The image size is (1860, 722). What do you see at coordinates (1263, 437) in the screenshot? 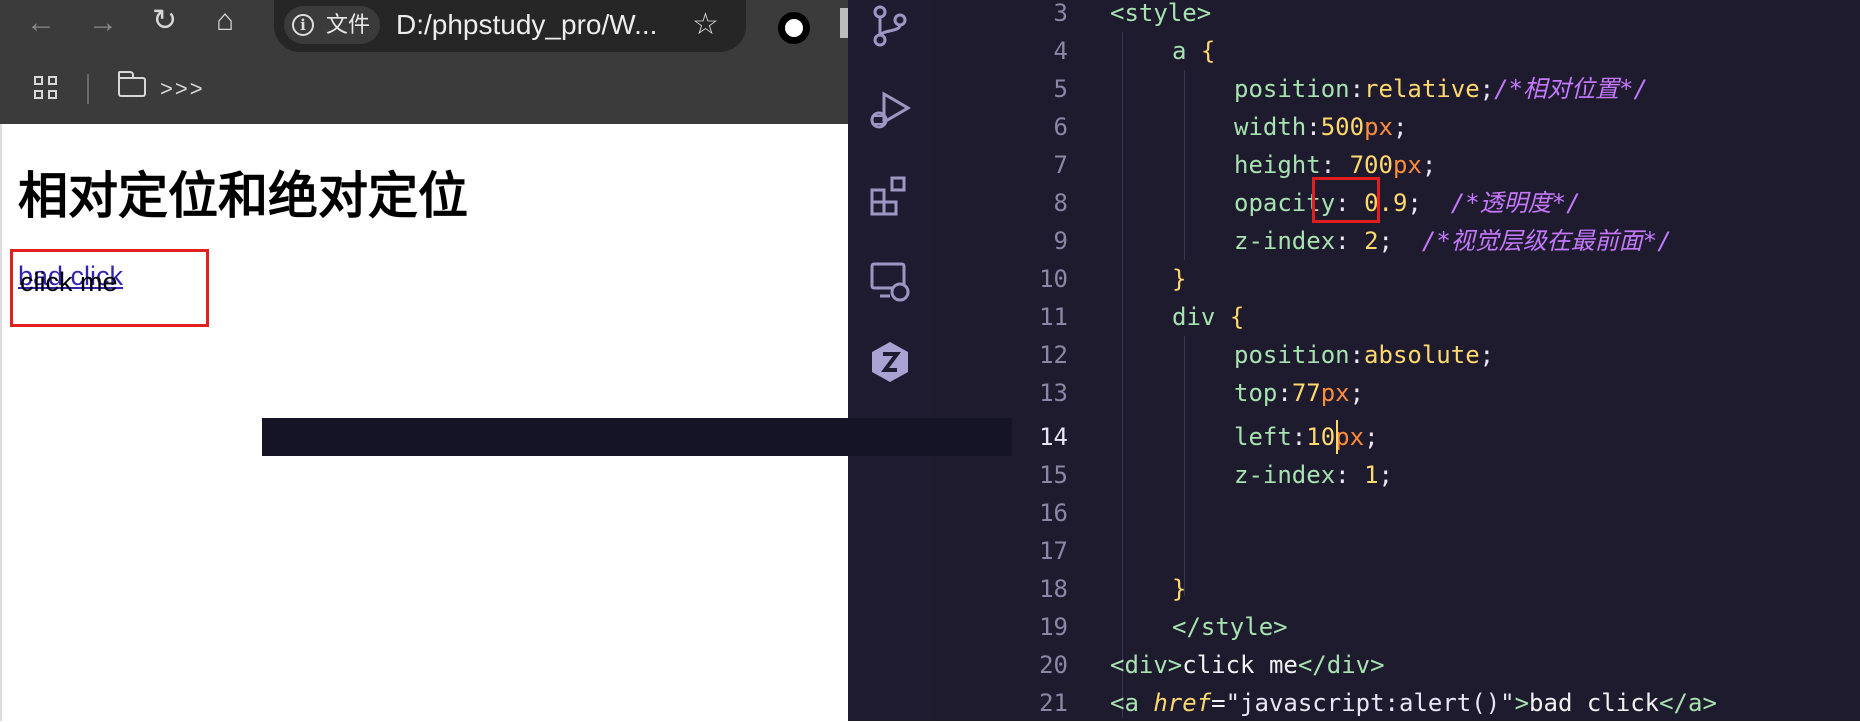
I see `css-property: left` at bounding box center [1263, 437].